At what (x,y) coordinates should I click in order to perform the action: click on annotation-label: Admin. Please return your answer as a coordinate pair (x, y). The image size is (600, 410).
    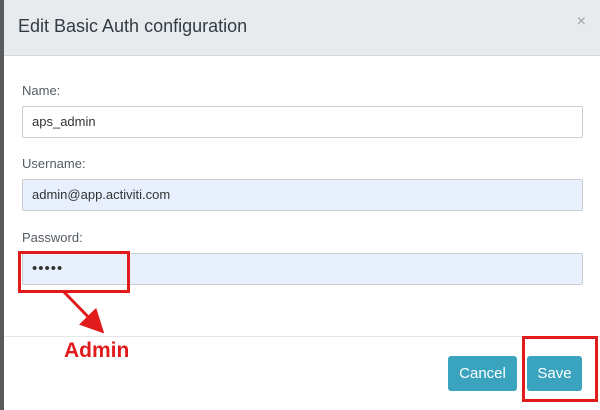
    Looking at the image, I should click on (97, 350).